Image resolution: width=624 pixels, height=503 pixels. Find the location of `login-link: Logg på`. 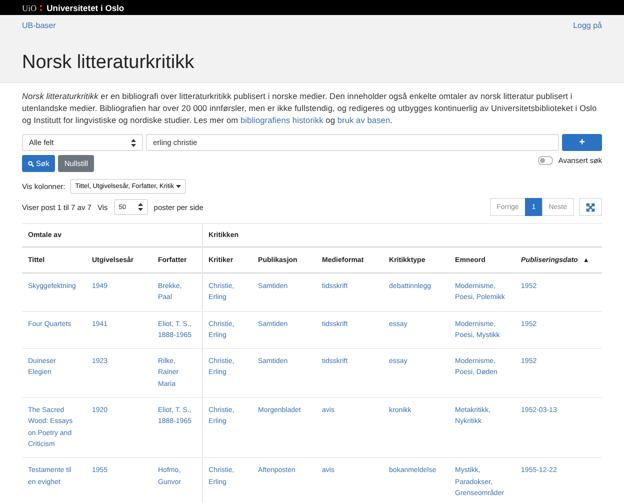

login-link: Logg på is located at coordinates (587, 25).